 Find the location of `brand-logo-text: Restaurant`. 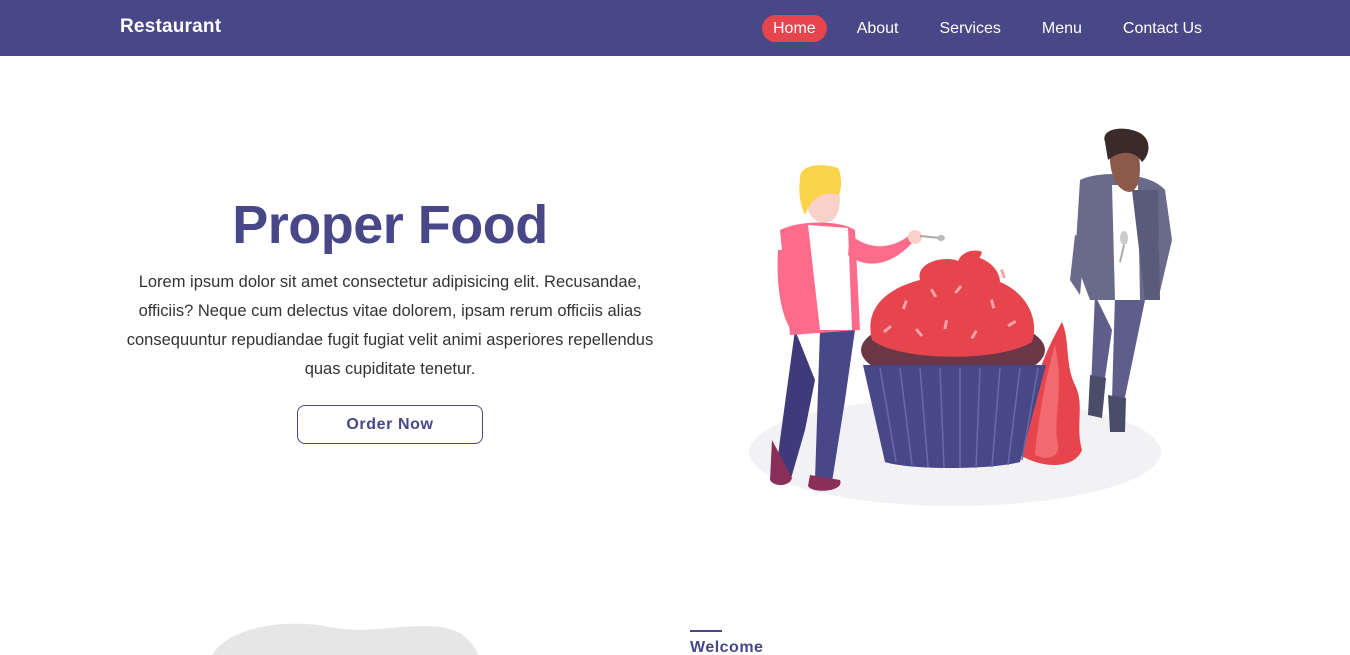

brand-logo-text: Restaurant is located at coordinates (170, 27).